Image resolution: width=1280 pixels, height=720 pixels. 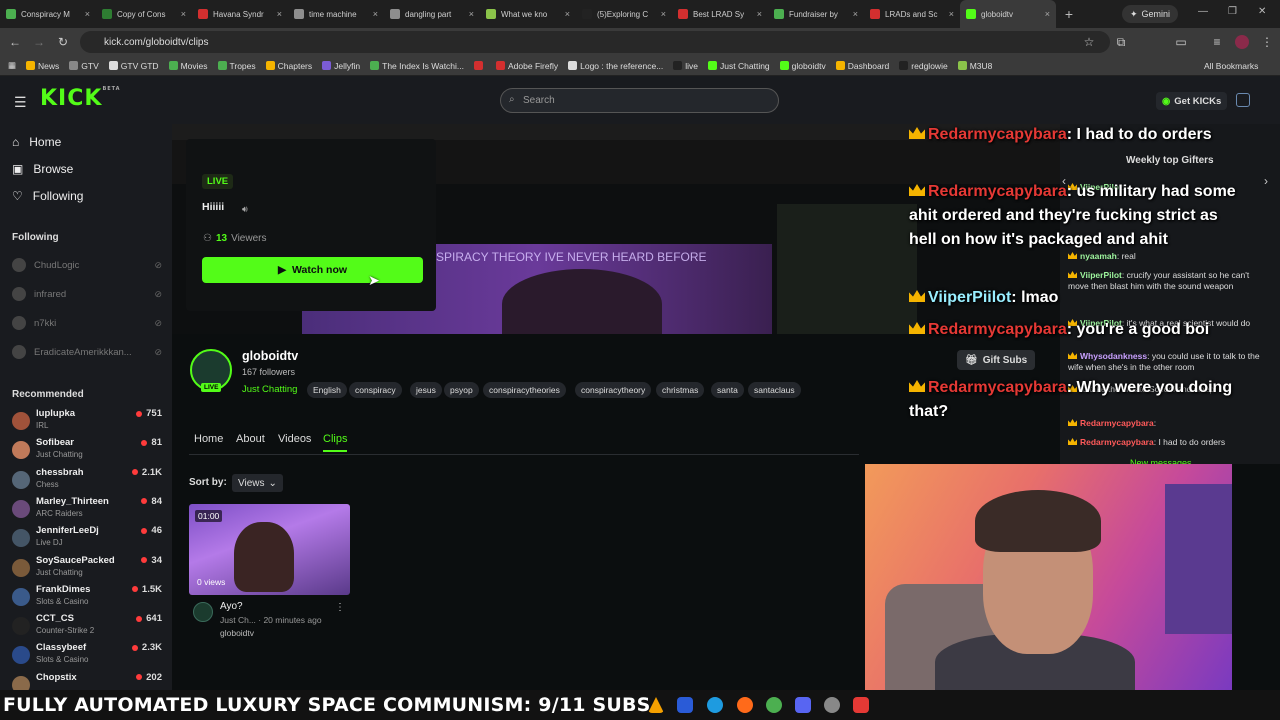 What do you see at coordinates (1267, 42) in the screenshot?
I see `menu-kebab-icon: ⋮` at bounding box center [1267, 42].